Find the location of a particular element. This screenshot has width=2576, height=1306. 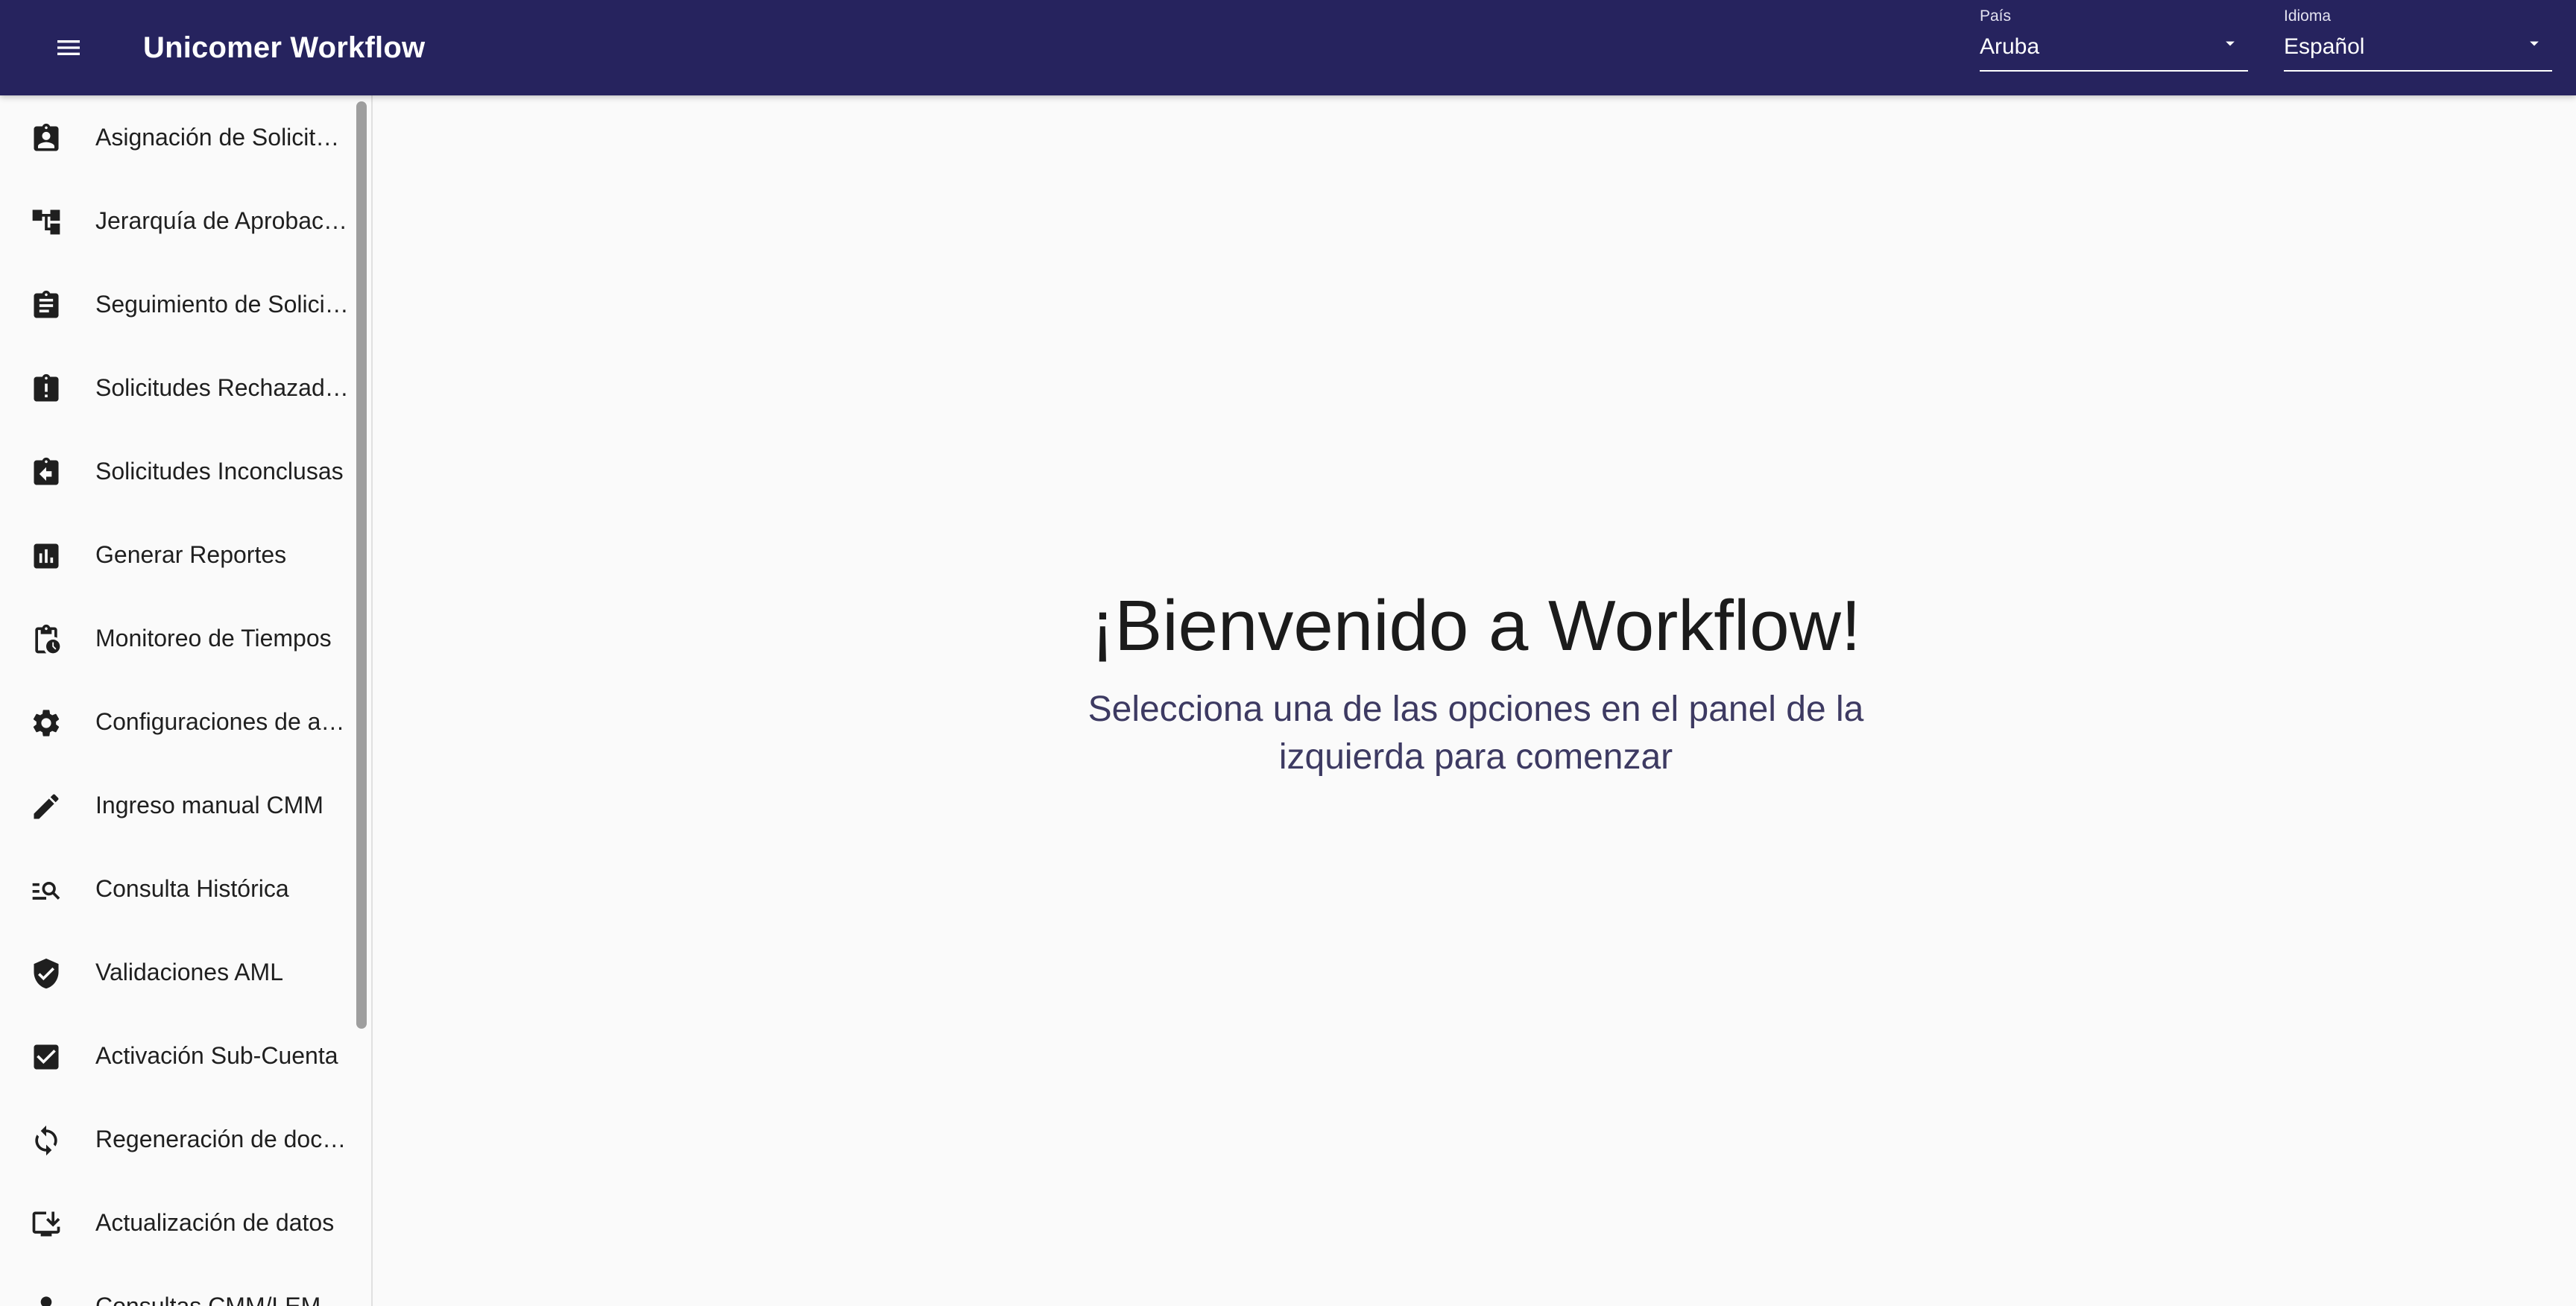

sidebar-item-regeneracion-documentos: Regeneración de documentos is located at coordinates (176, 1139).